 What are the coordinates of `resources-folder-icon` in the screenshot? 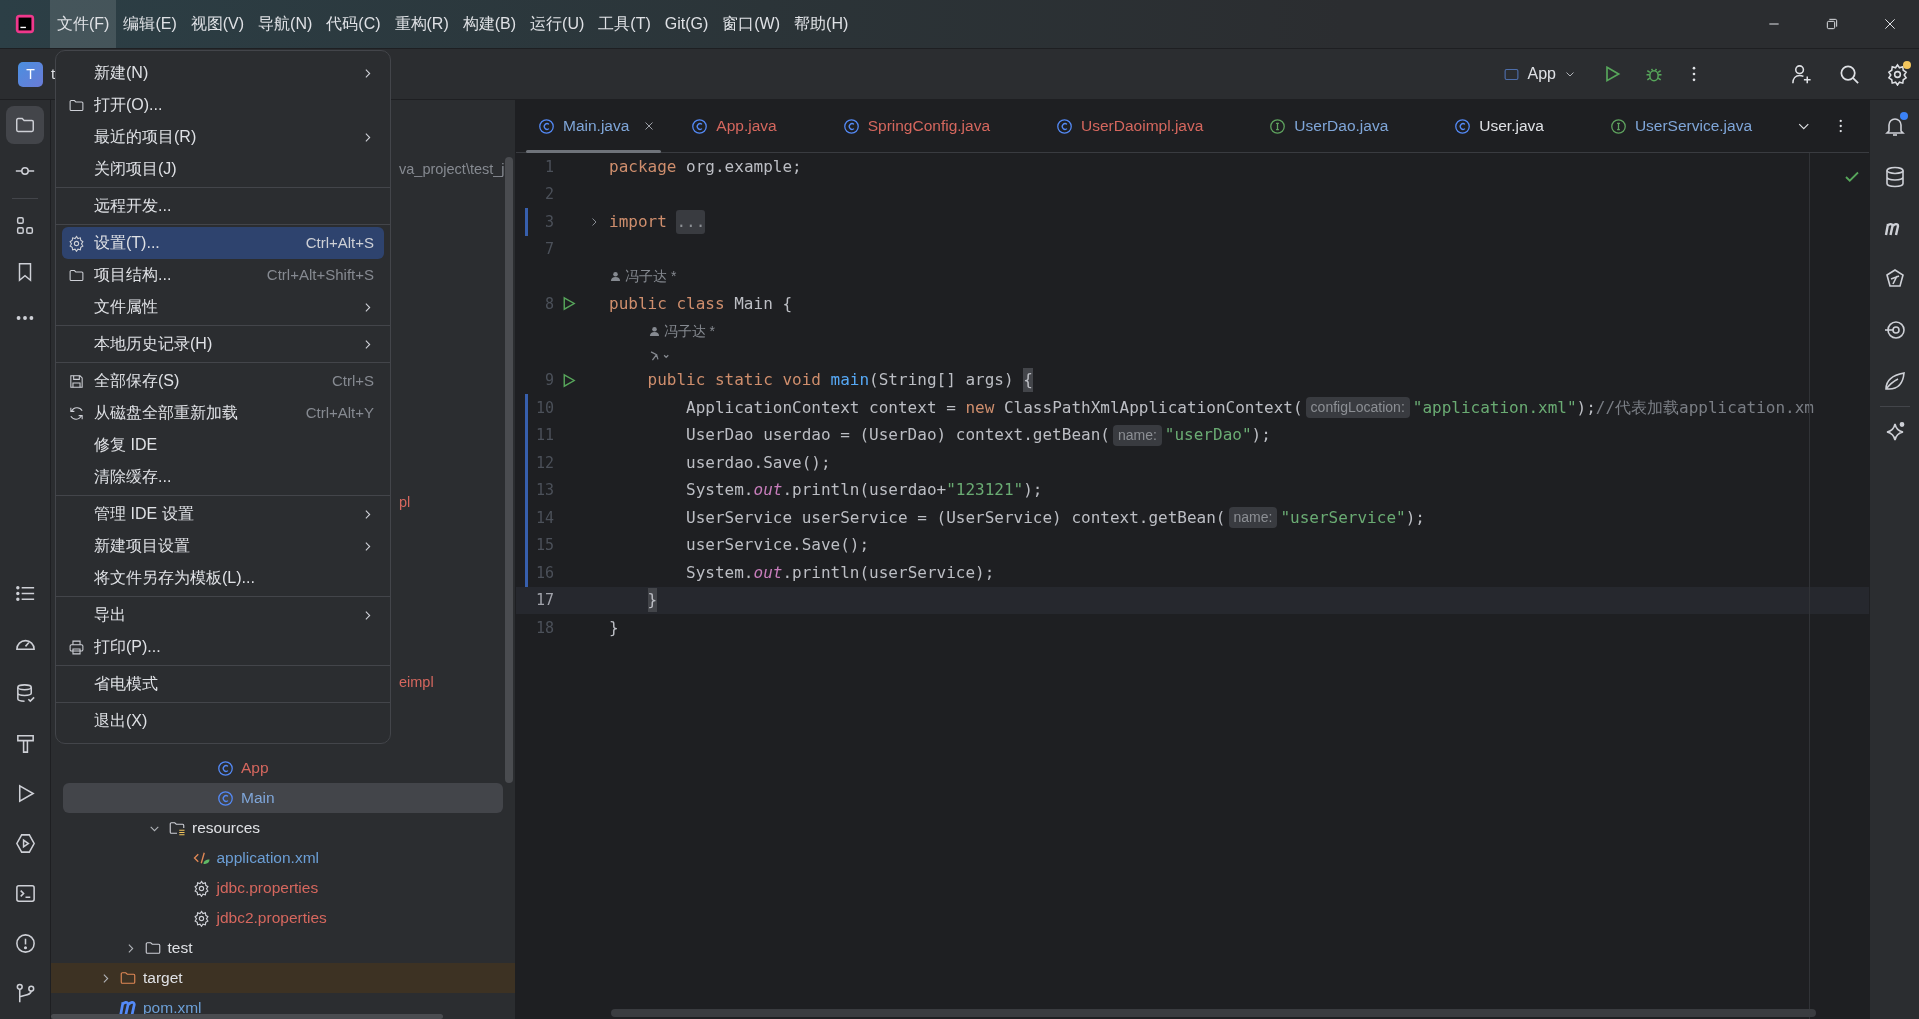 It's located at (177, 828).